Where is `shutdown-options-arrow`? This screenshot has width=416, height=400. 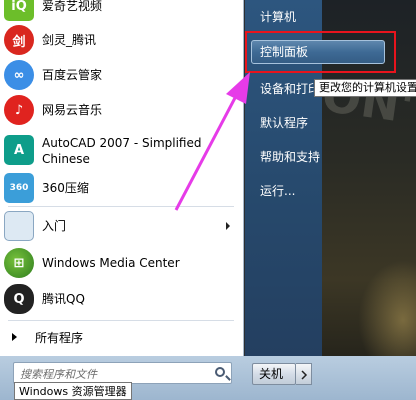
shutdown-options-arrow is located at coordinates (304, 374).